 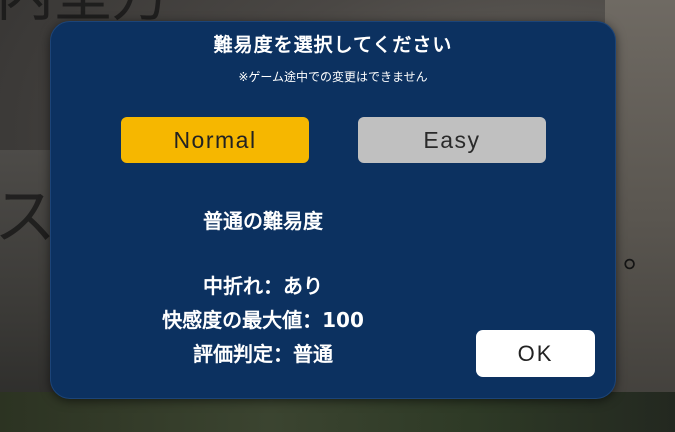 I want to click on description-line: 評価判定：普通, so click(x=263, y=354).